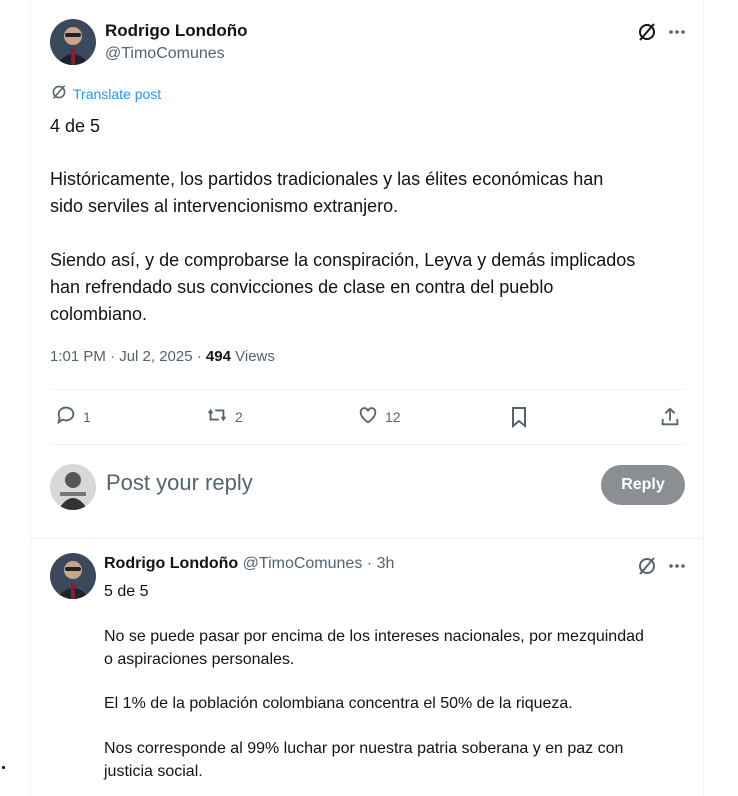 This screenshot has width=738, height=796. What do you see at coordinates (153, 771) in the screenshot?
I see `post-line: justicia social.` at bounding box center [153, 771].